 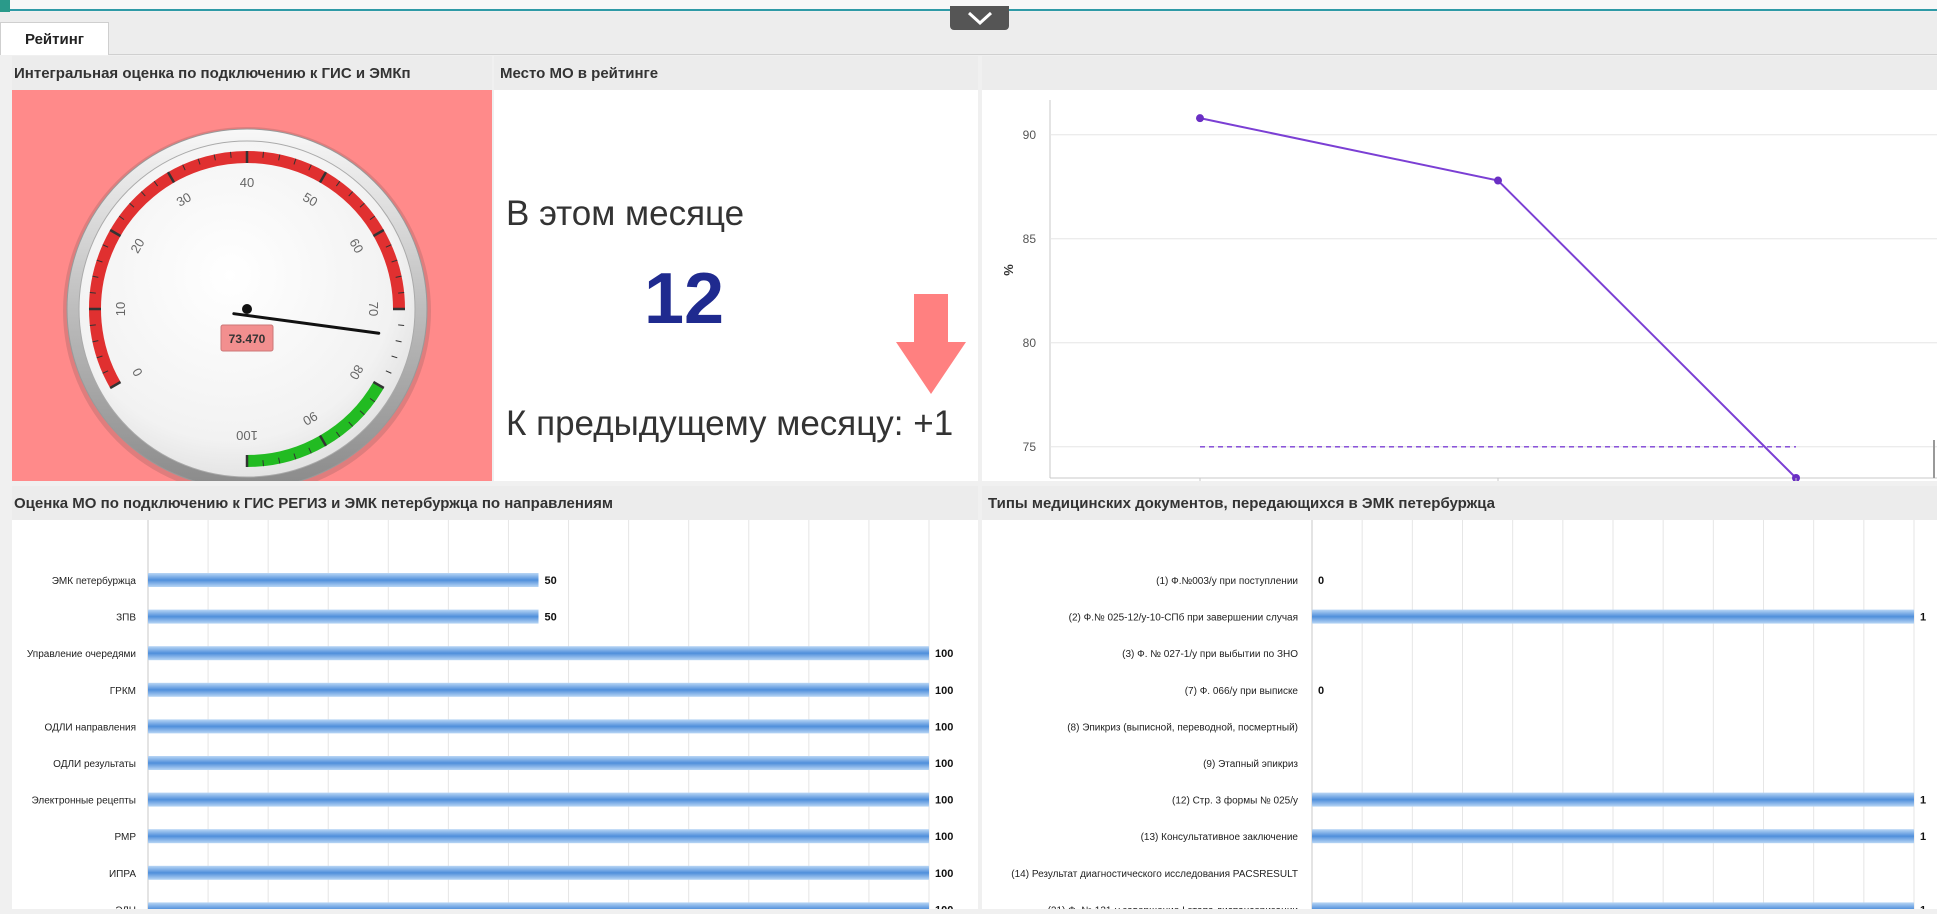 I want to click on category-label: (12) Стр. 3 формы № 025/у, so click(x=1235, y=801).